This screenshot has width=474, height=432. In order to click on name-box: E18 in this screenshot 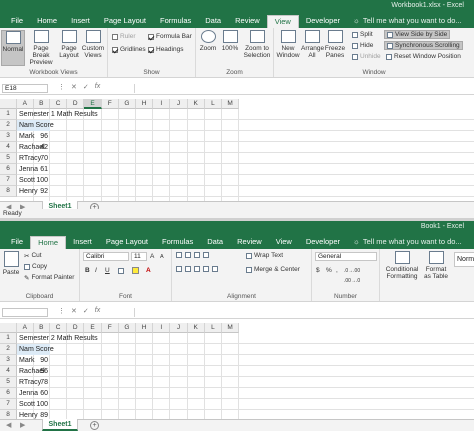, I will do `click(25, 88)`.